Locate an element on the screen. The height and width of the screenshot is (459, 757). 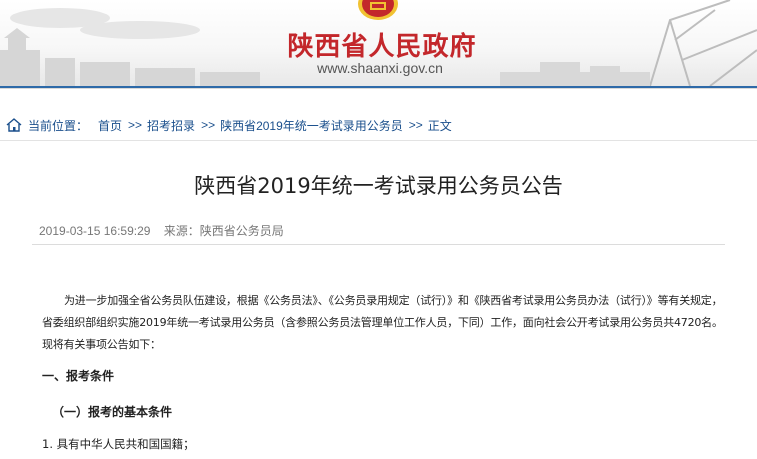
section-heading: 一、报考条件 is located at coordinates (78, 376).